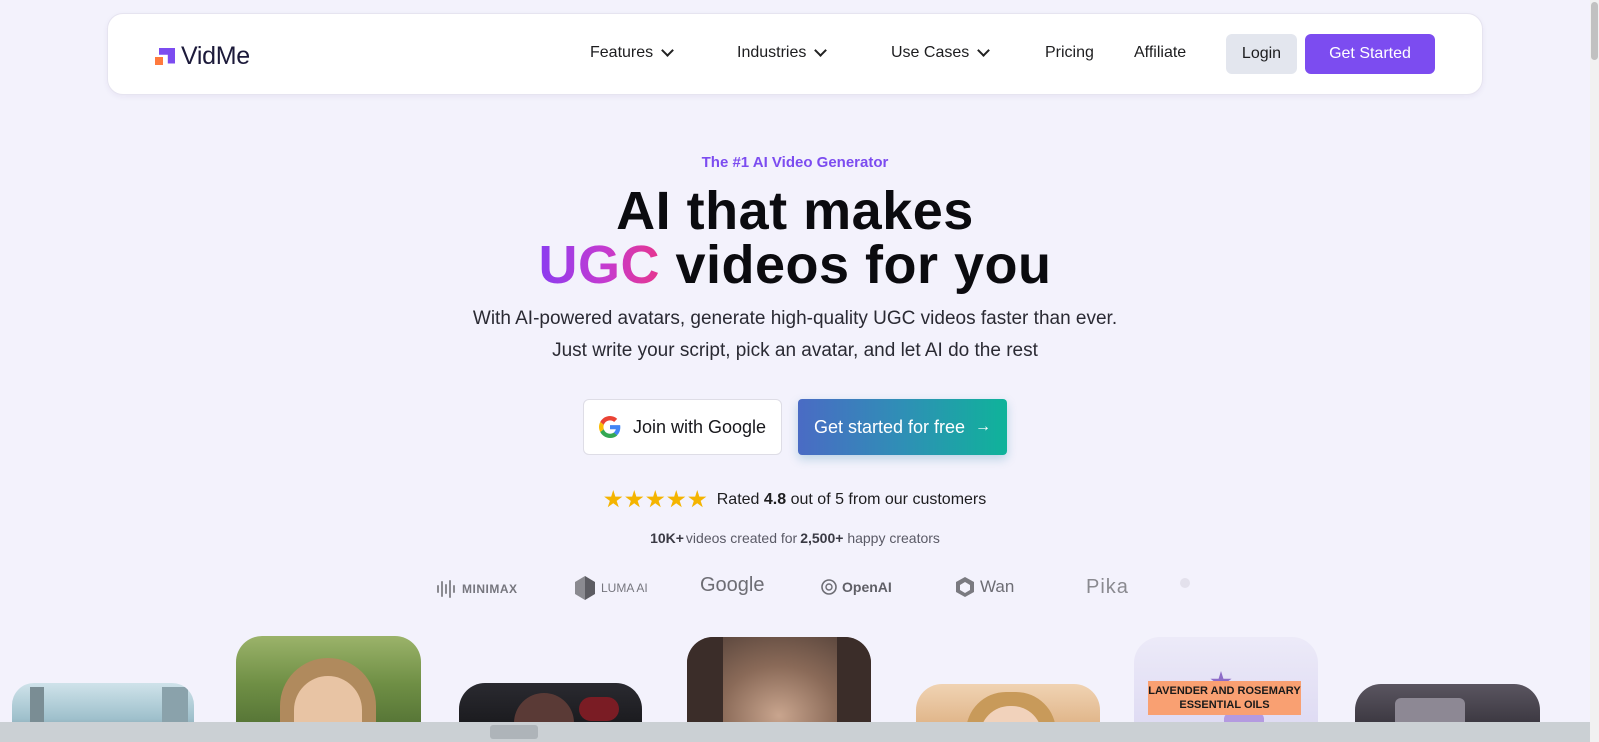 The image size is (1599, 742). I want to click on get-started-free-label: Get started for free, so click(889, 426).